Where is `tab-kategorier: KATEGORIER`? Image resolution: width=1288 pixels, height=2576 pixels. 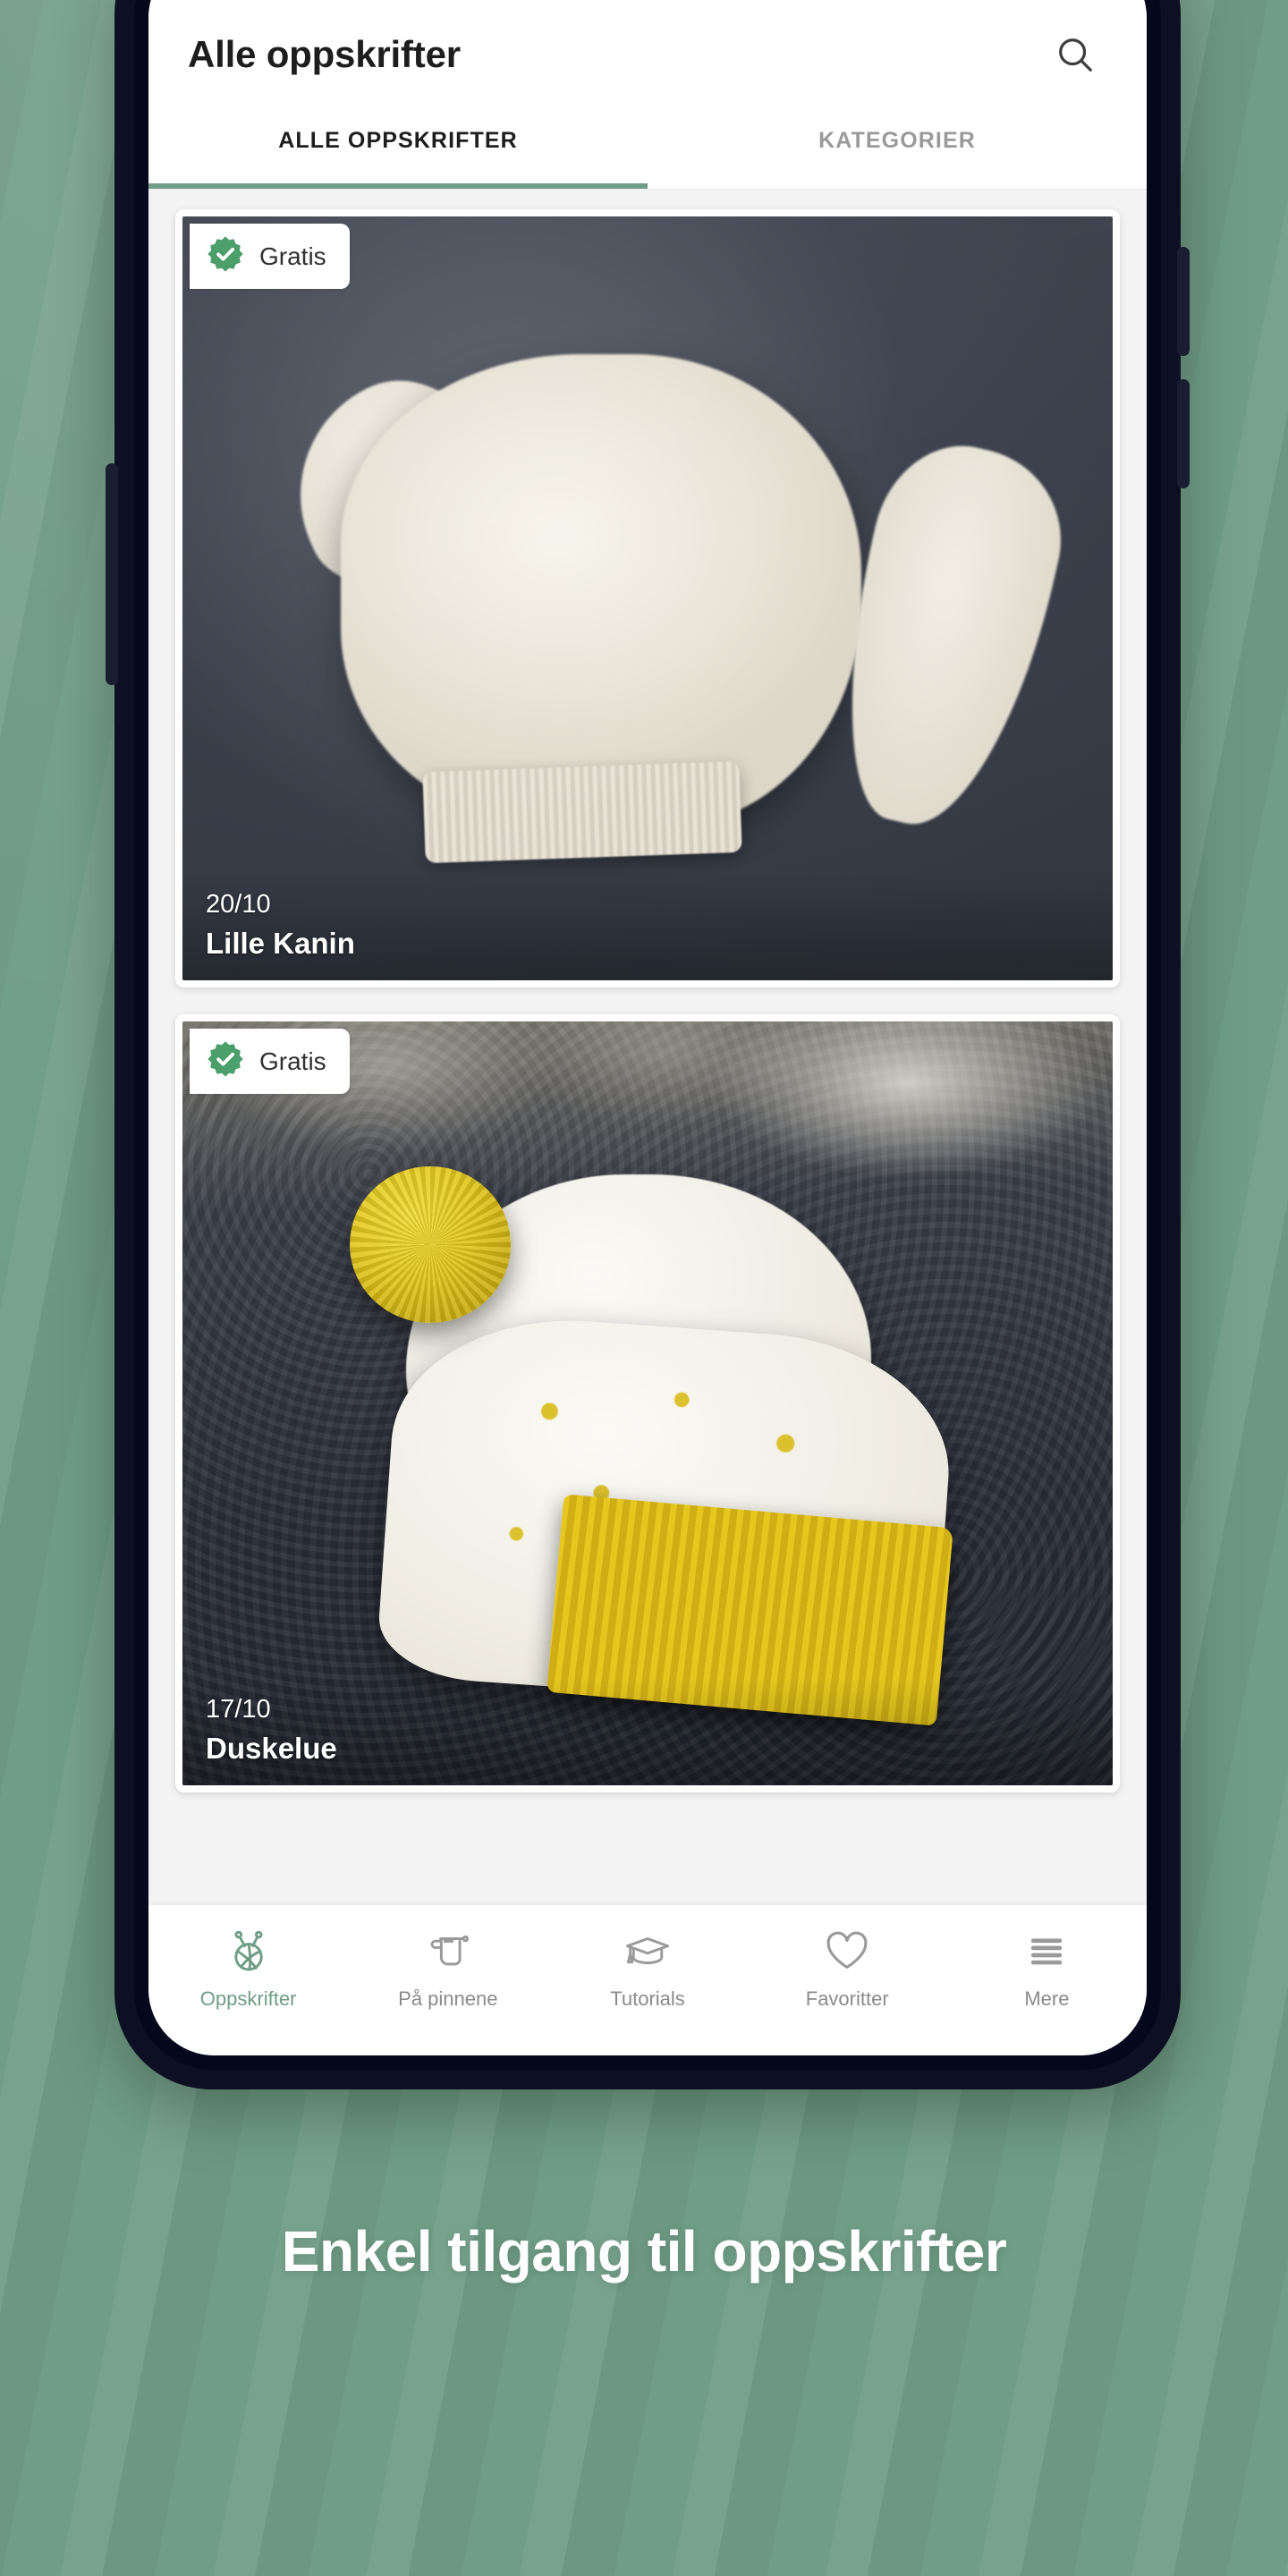
tab-kategorier: KATEGORIER is located at coordinates (897, 141).